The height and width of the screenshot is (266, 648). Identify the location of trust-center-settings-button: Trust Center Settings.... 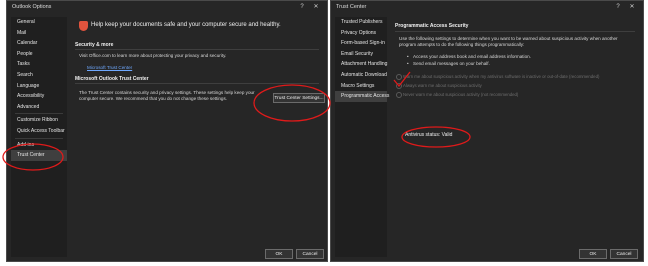
(299, 98).